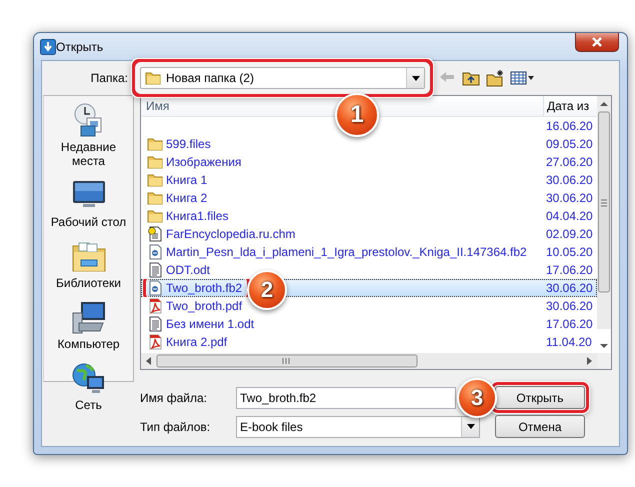 This screenshot has height=487, width=635. Describe the element at coordinates (540, 426) in the screenshot. I see `dialog-button: Отмена` at that location.